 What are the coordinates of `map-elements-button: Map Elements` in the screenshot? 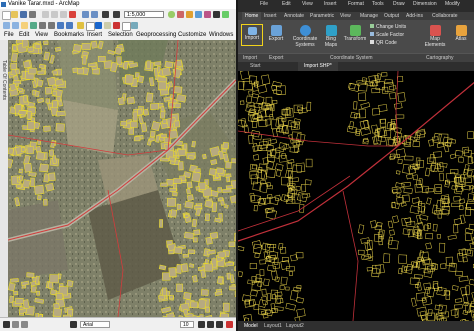 It's located at (435, 36).